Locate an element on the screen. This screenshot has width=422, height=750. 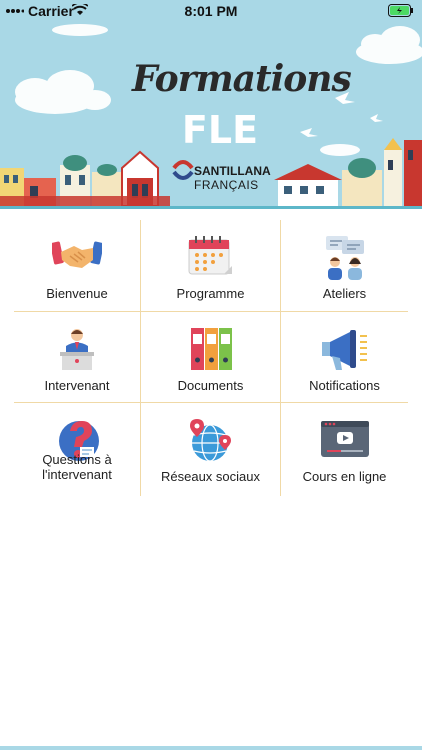
menu-label: Questions à l'intervenant is located at coordinates (77, 467).